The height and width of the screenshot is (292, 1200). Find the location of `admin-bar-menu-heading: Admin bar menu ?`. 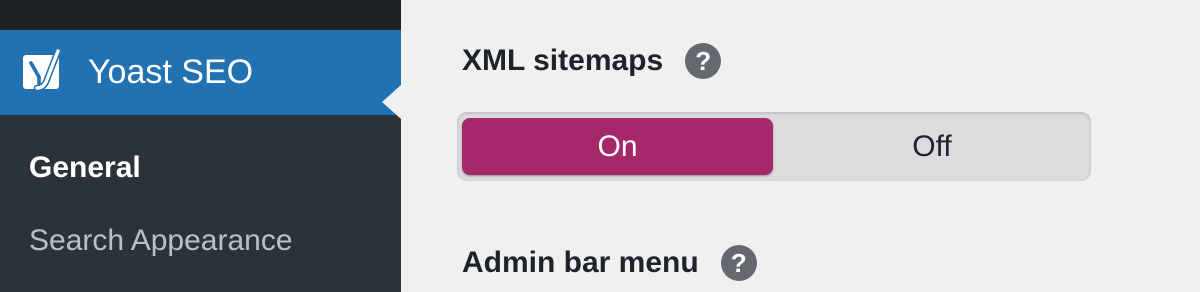

admin-bar-menu-heading: Admin bar menu ? is located at coordinates (609, 263).